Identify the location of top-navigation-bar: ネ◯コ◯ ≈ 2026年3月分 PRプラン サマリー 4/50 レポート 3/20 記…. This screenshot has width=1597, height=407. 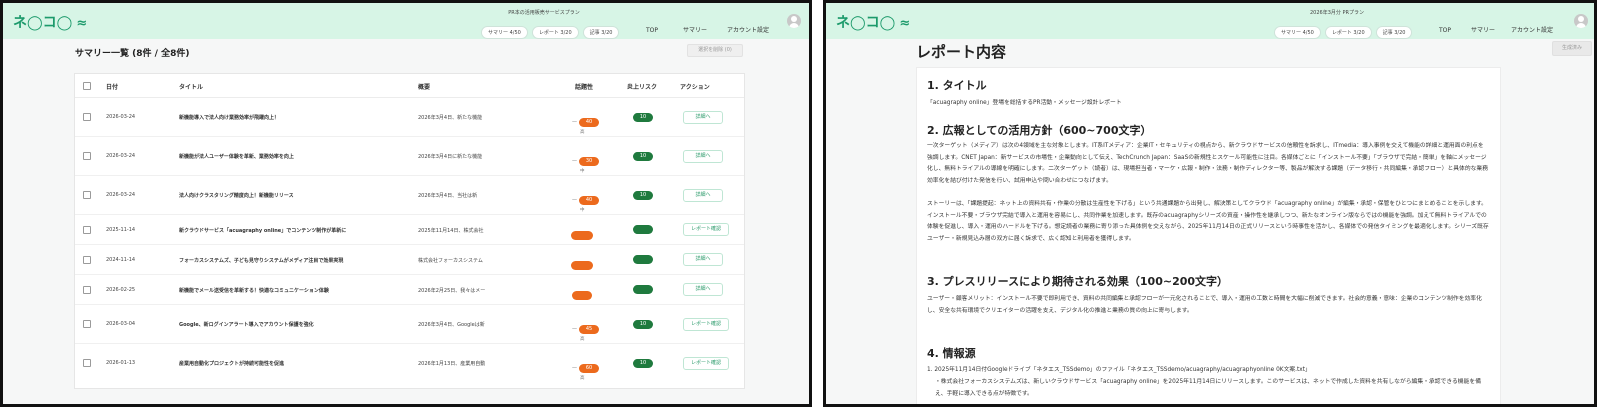
(1210, 21).